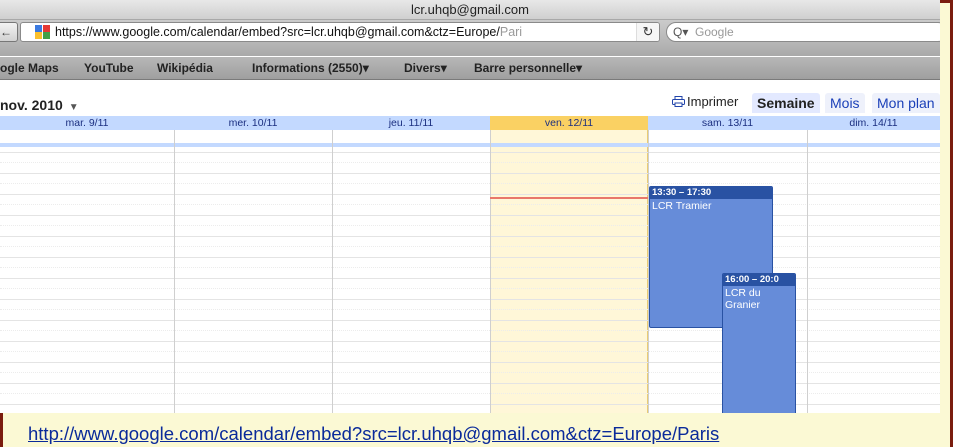  I want to click on bookmark-informations: Informations (2550)▾, so click(310, 68).